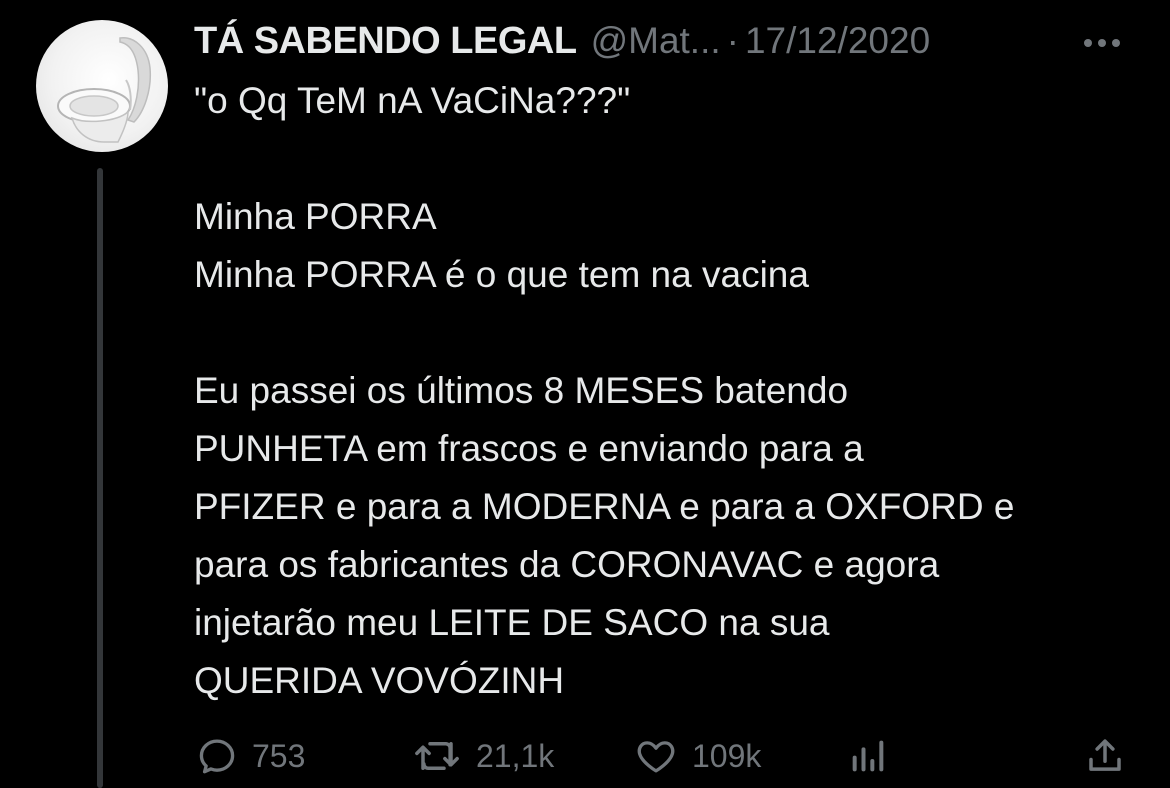 The height and width of the screenshot is (788, 1170). Describe the element at coordinates (250, 756) in the screenshot. I see `reply-button: 753` at that location.